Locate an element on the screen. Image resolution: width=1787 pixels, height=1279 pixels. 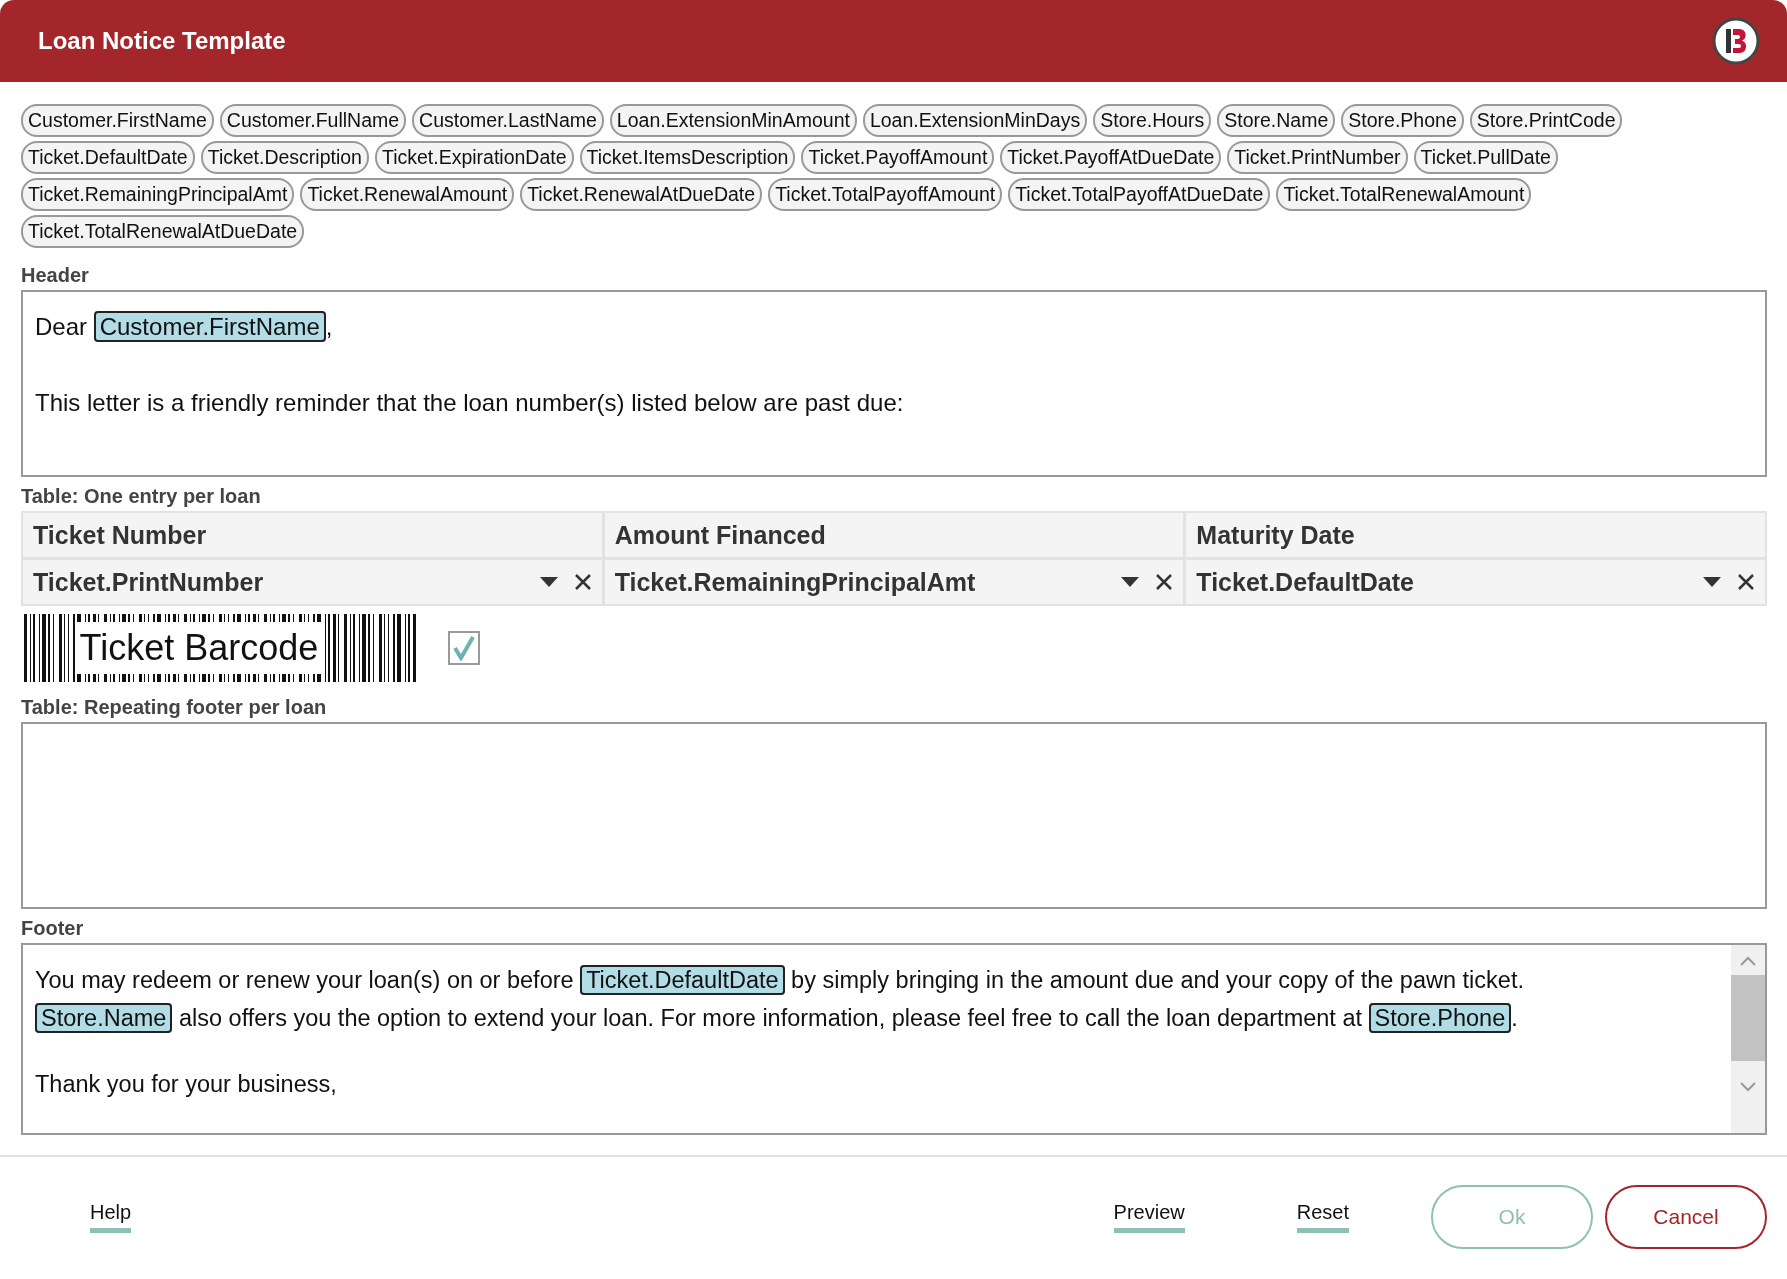
section-label: Footer is located at coordinates (53, 928).